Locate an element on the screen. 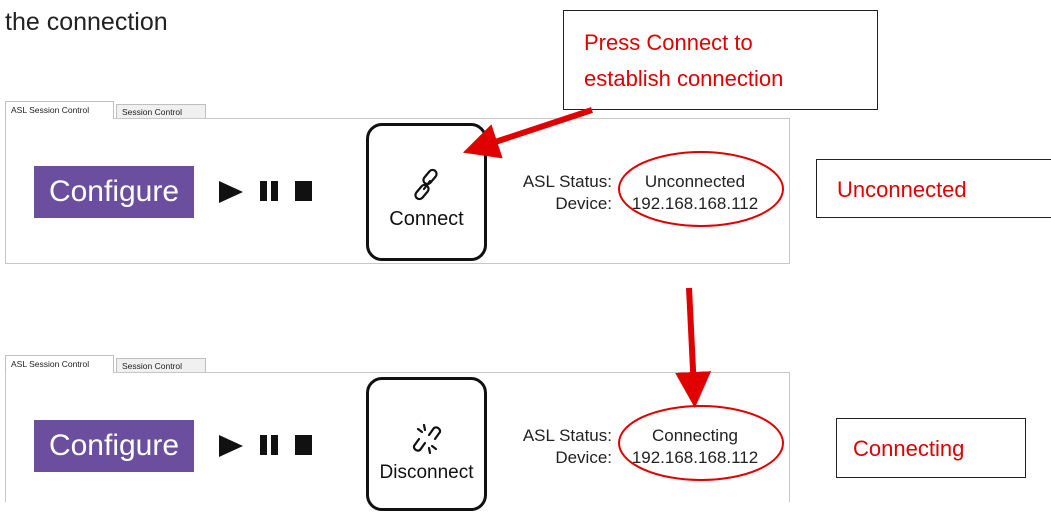  callout-unconnected: Unconnected is located at coordinates (933, 188).